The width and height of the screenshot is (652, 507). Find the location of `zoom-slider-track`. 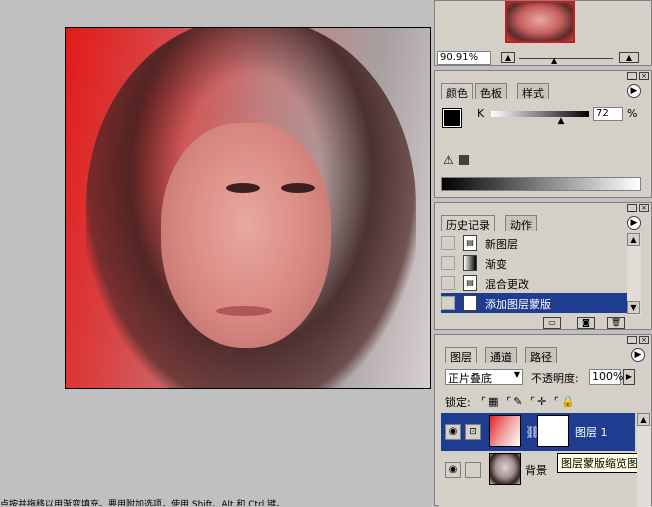

zoom-slider-track is located at coordinates (566, 58).